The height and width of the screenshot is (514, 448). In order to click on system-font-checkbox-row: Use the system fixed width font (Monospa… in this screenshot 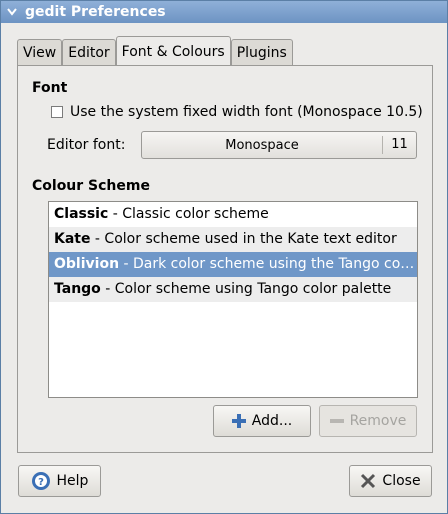, I will do `click(237, 112)`.